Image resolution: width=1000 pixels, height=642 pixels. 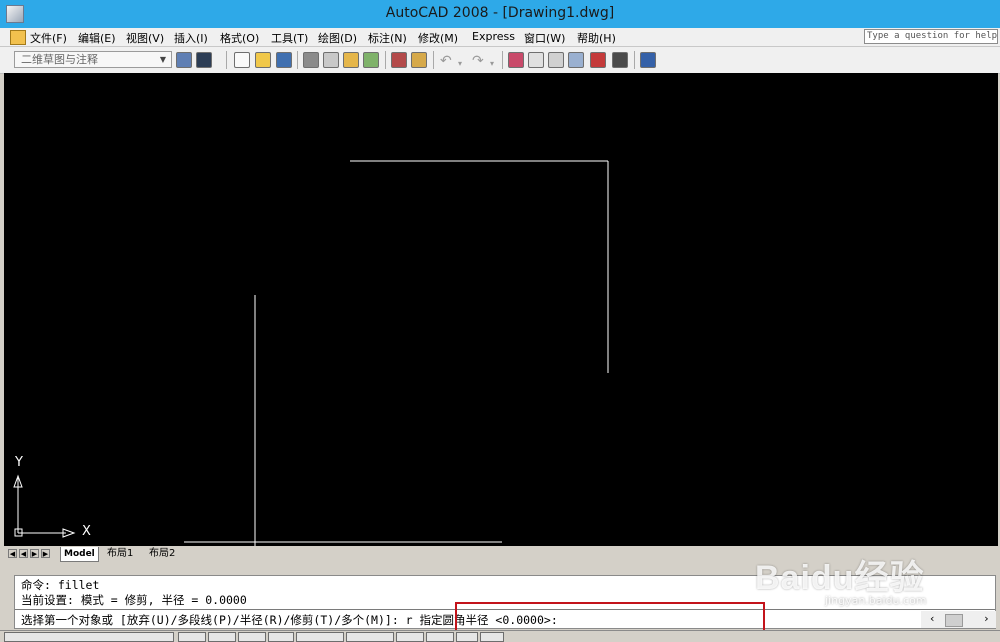 I want to click on 3d-dwf-icon, so click(x=371, y=60).